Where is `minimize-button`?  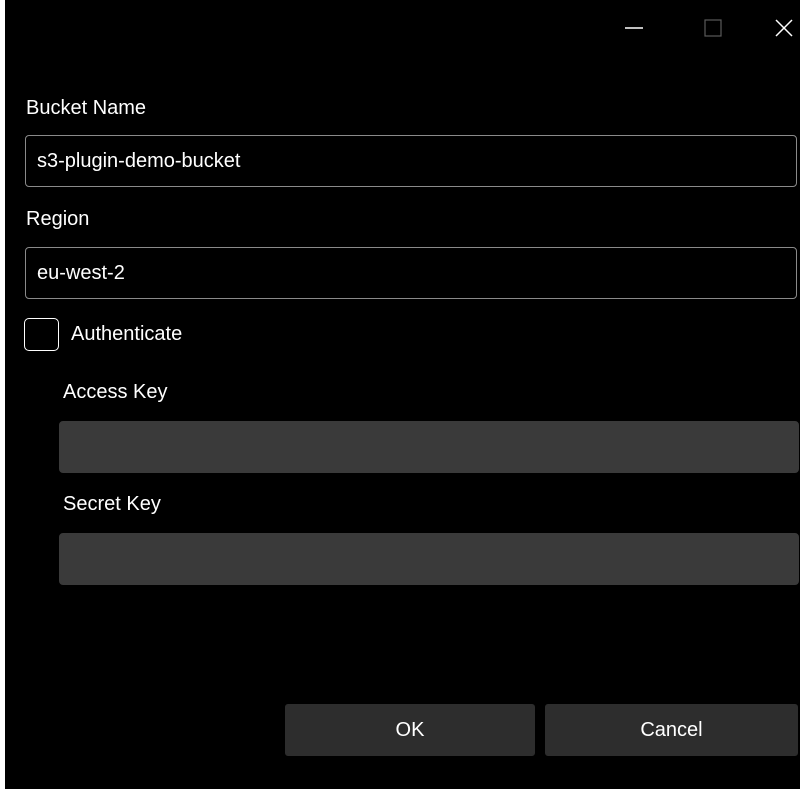 minimize-button is located at coordinates (634, 28).